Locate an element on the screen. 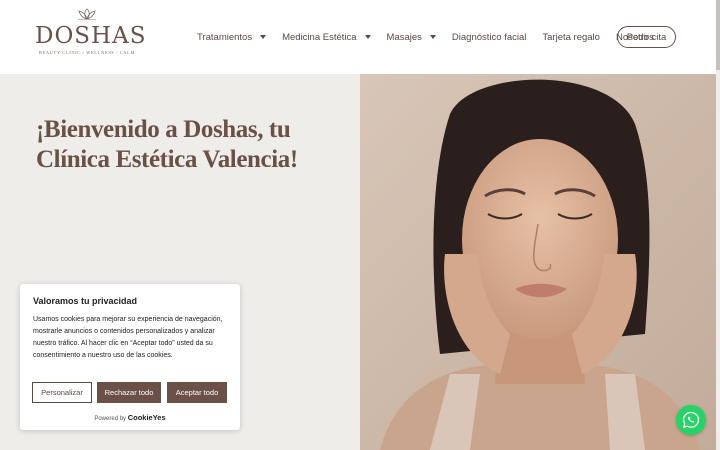 This screenshot has width=720, height=450. brand-tagline: BEAUTY CLINIC / WELLNESS / CALM is located at coordinates (87, 52).